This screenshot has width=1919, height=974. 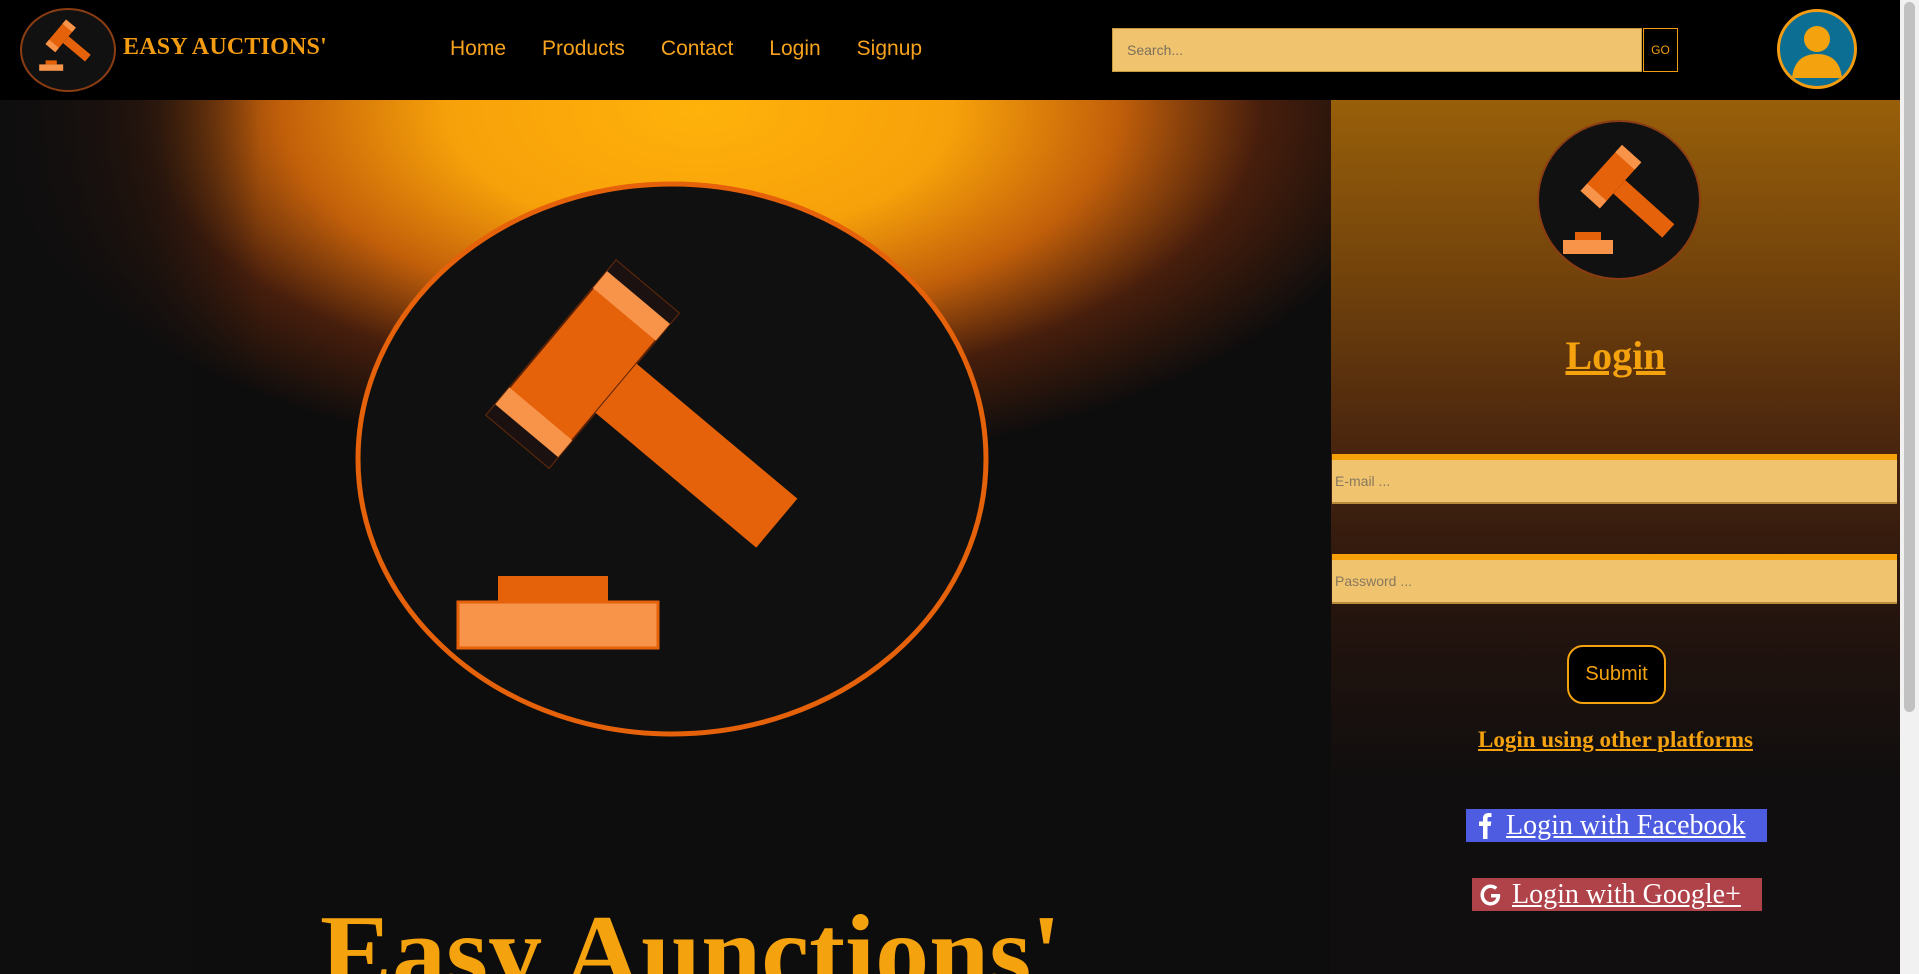 What do you see at coordinates (1614, 579) in the screenshot?
I see `password-field` at bounding box center [1614, 579].